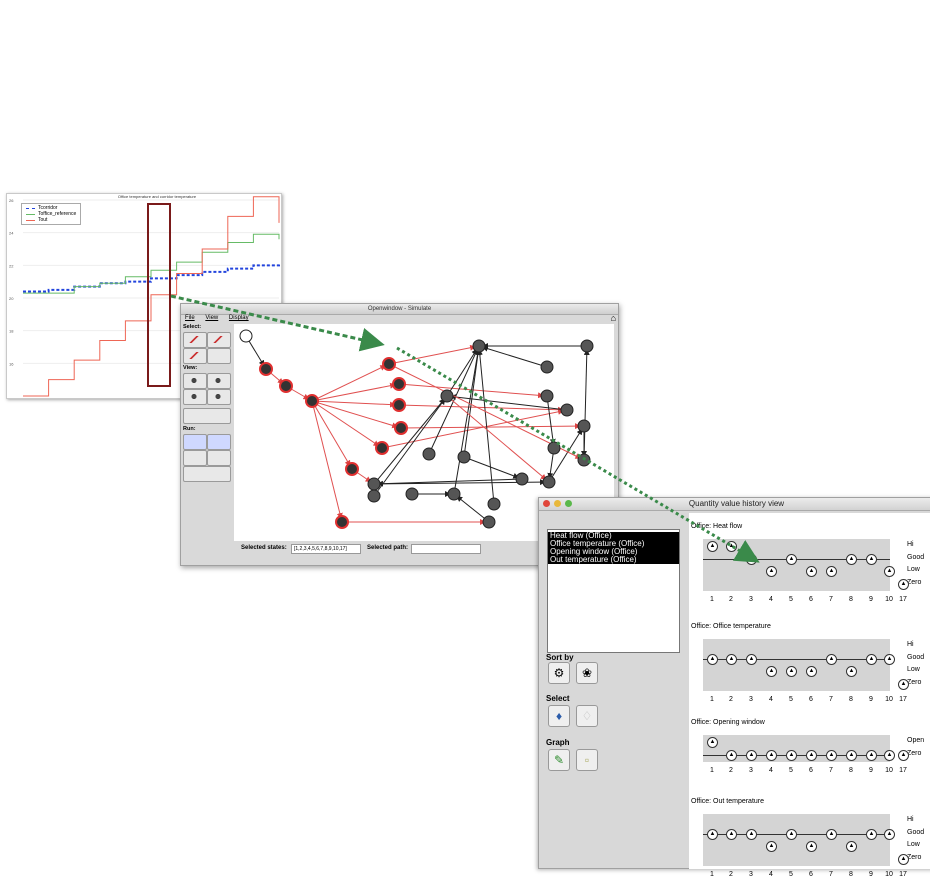  Describe the element at coordinates (219, 381) in the screenshot. I see `view-tree-button` at that location.